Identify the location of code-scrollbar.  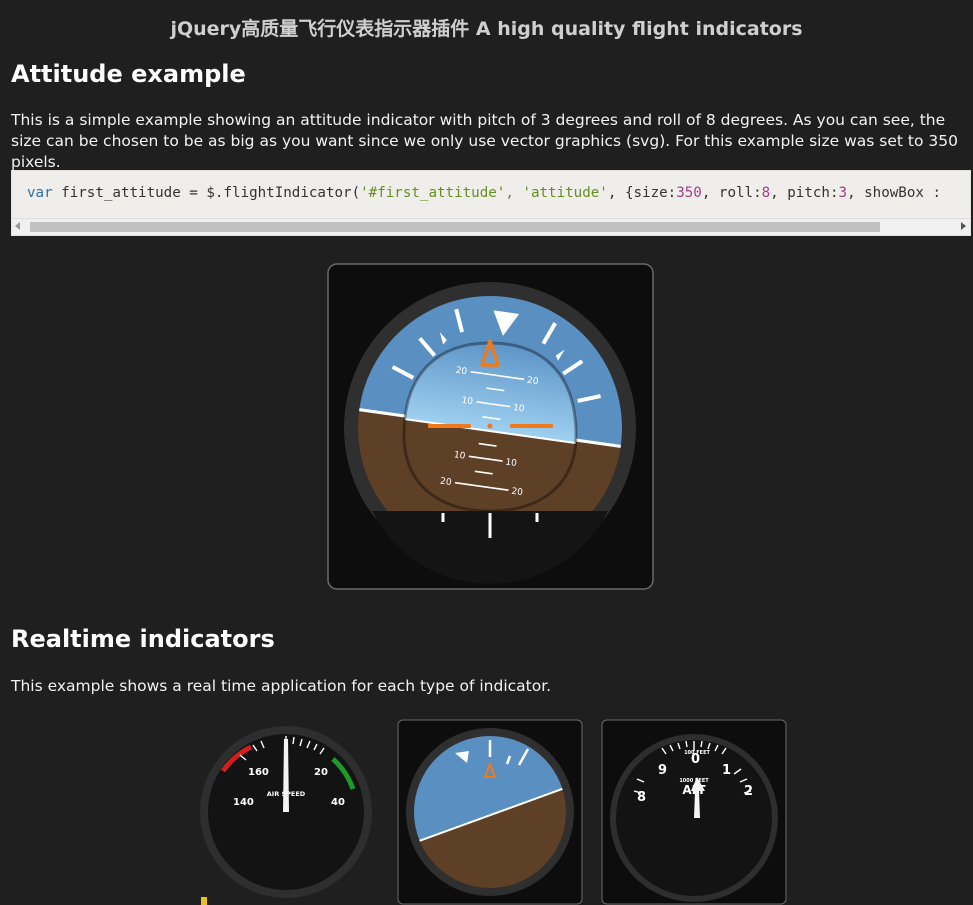
(491, 226).